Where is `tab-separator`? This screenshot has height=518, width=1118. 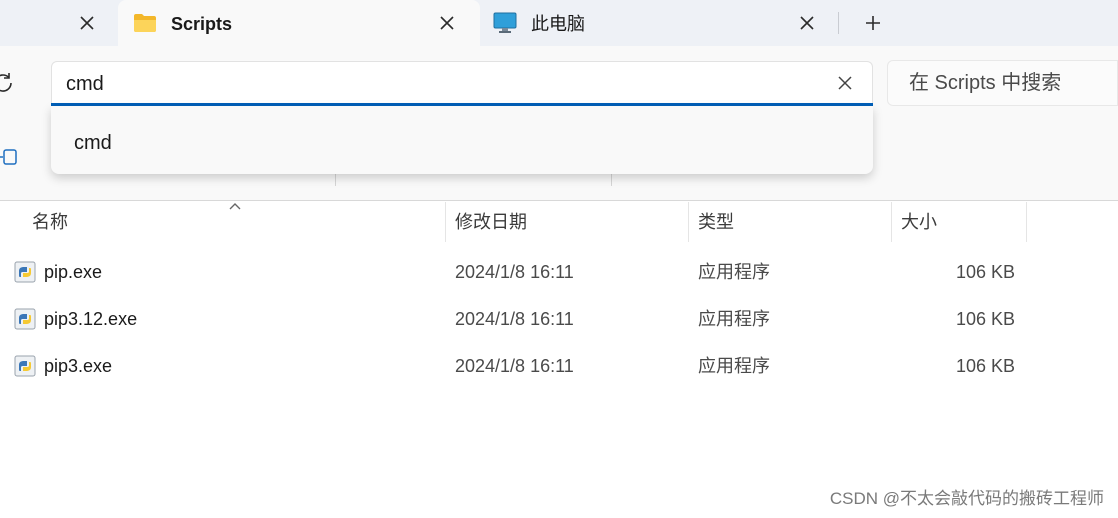
tab-separator is located at coordinates (838, 23).